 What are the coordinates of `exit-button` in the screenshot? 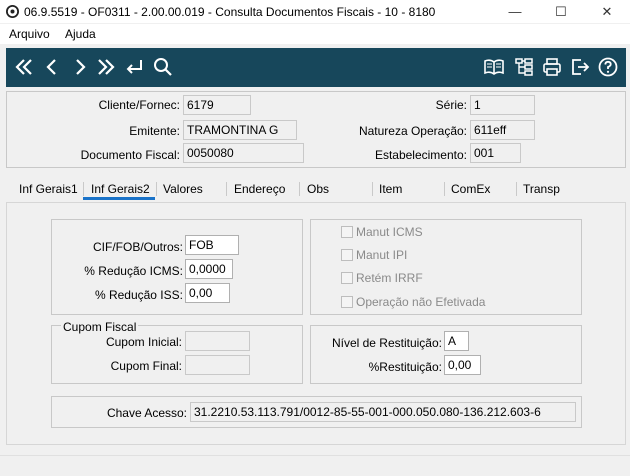 It's located at (580, 67).